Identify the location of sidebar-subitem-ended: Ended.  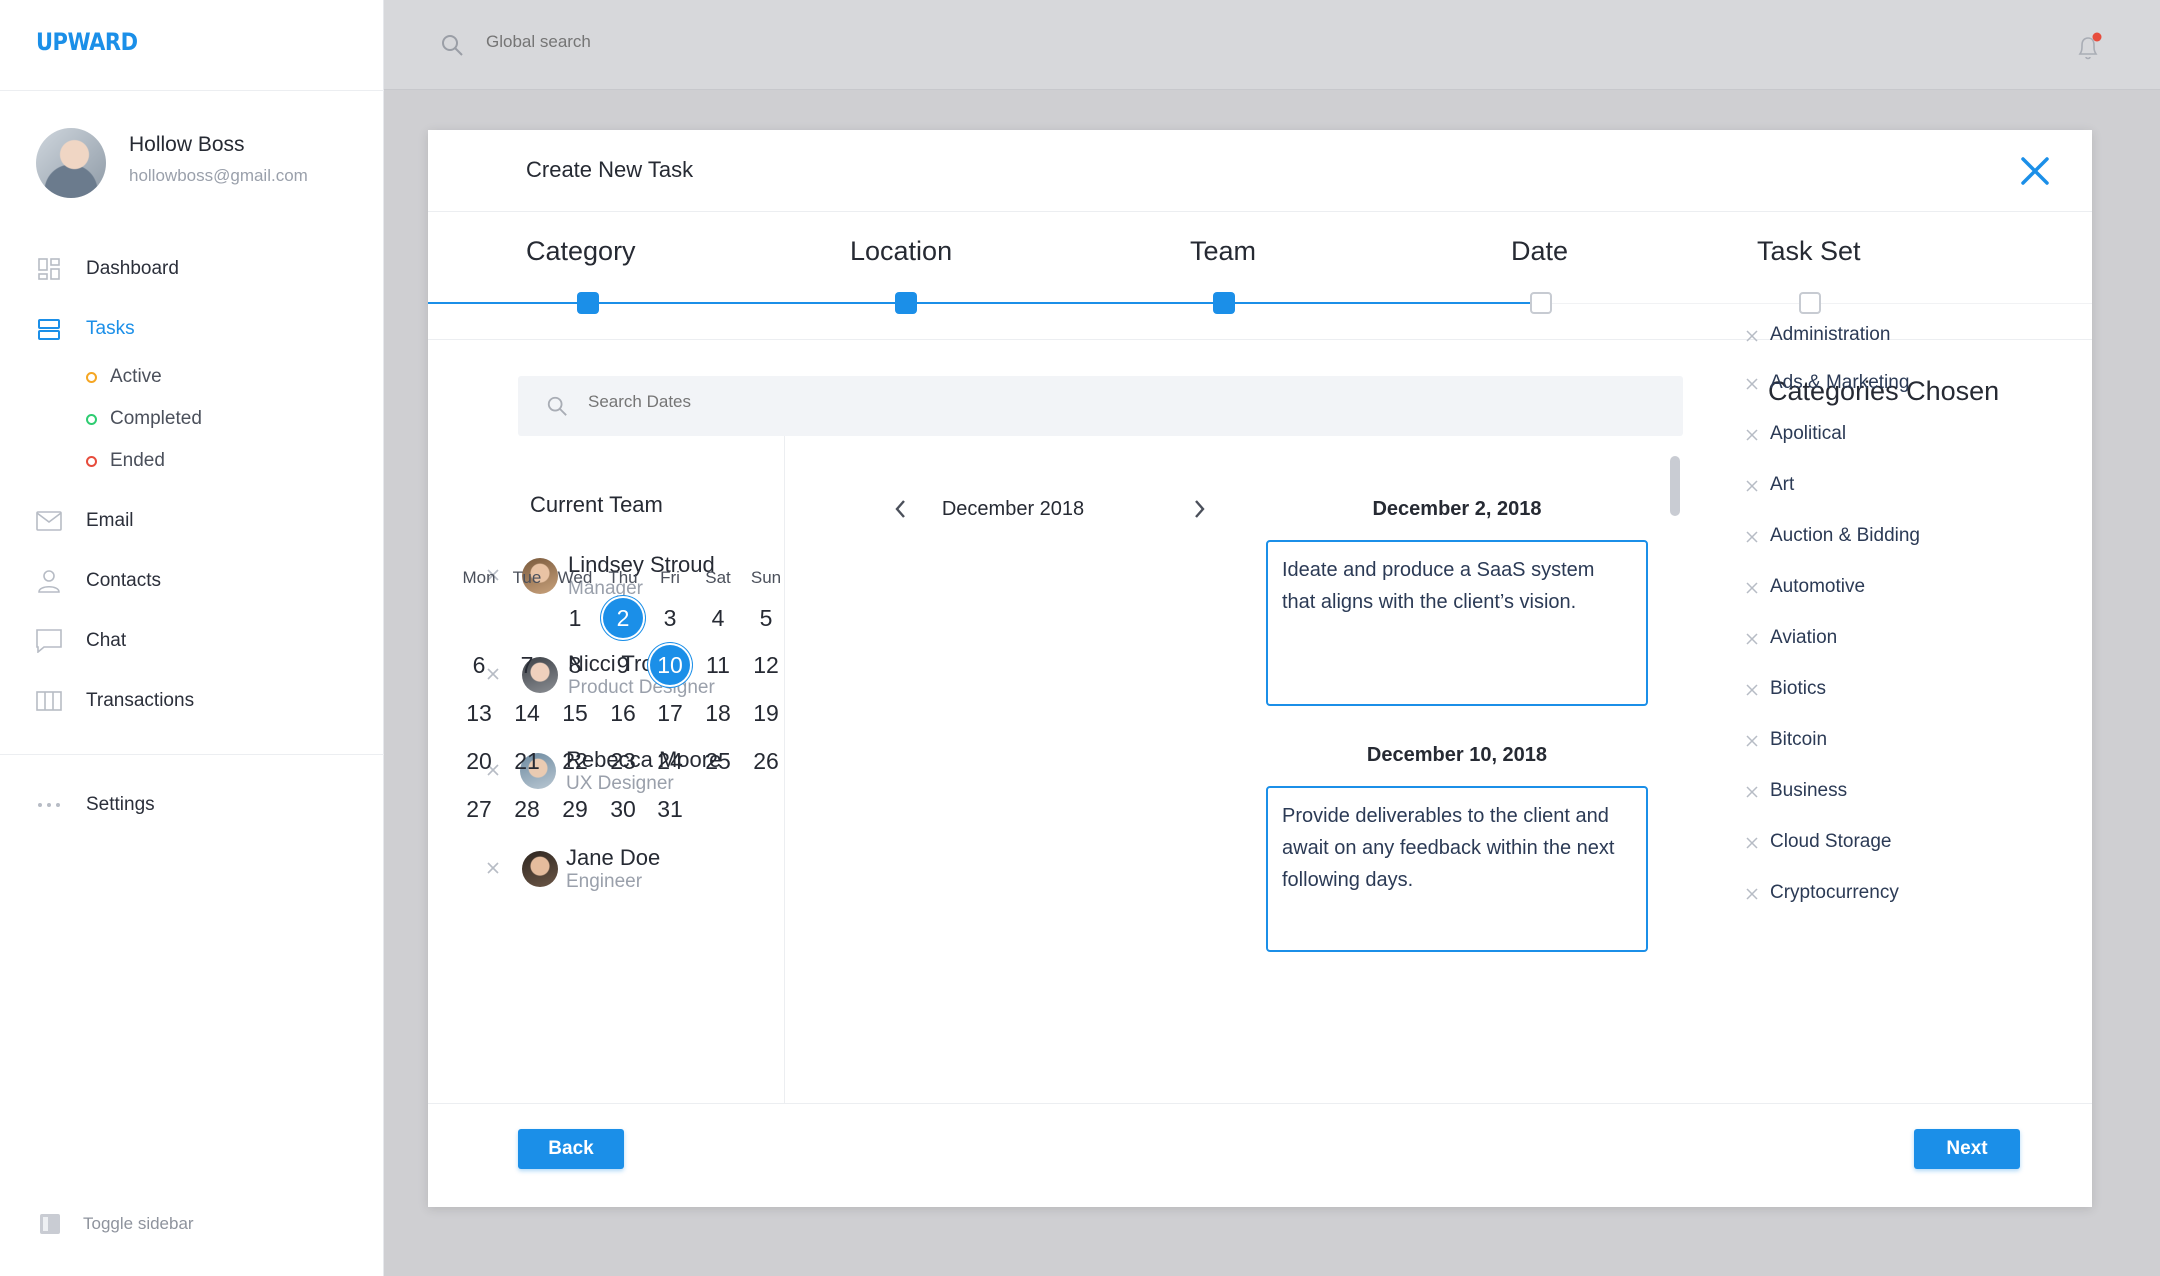
(125, 461).